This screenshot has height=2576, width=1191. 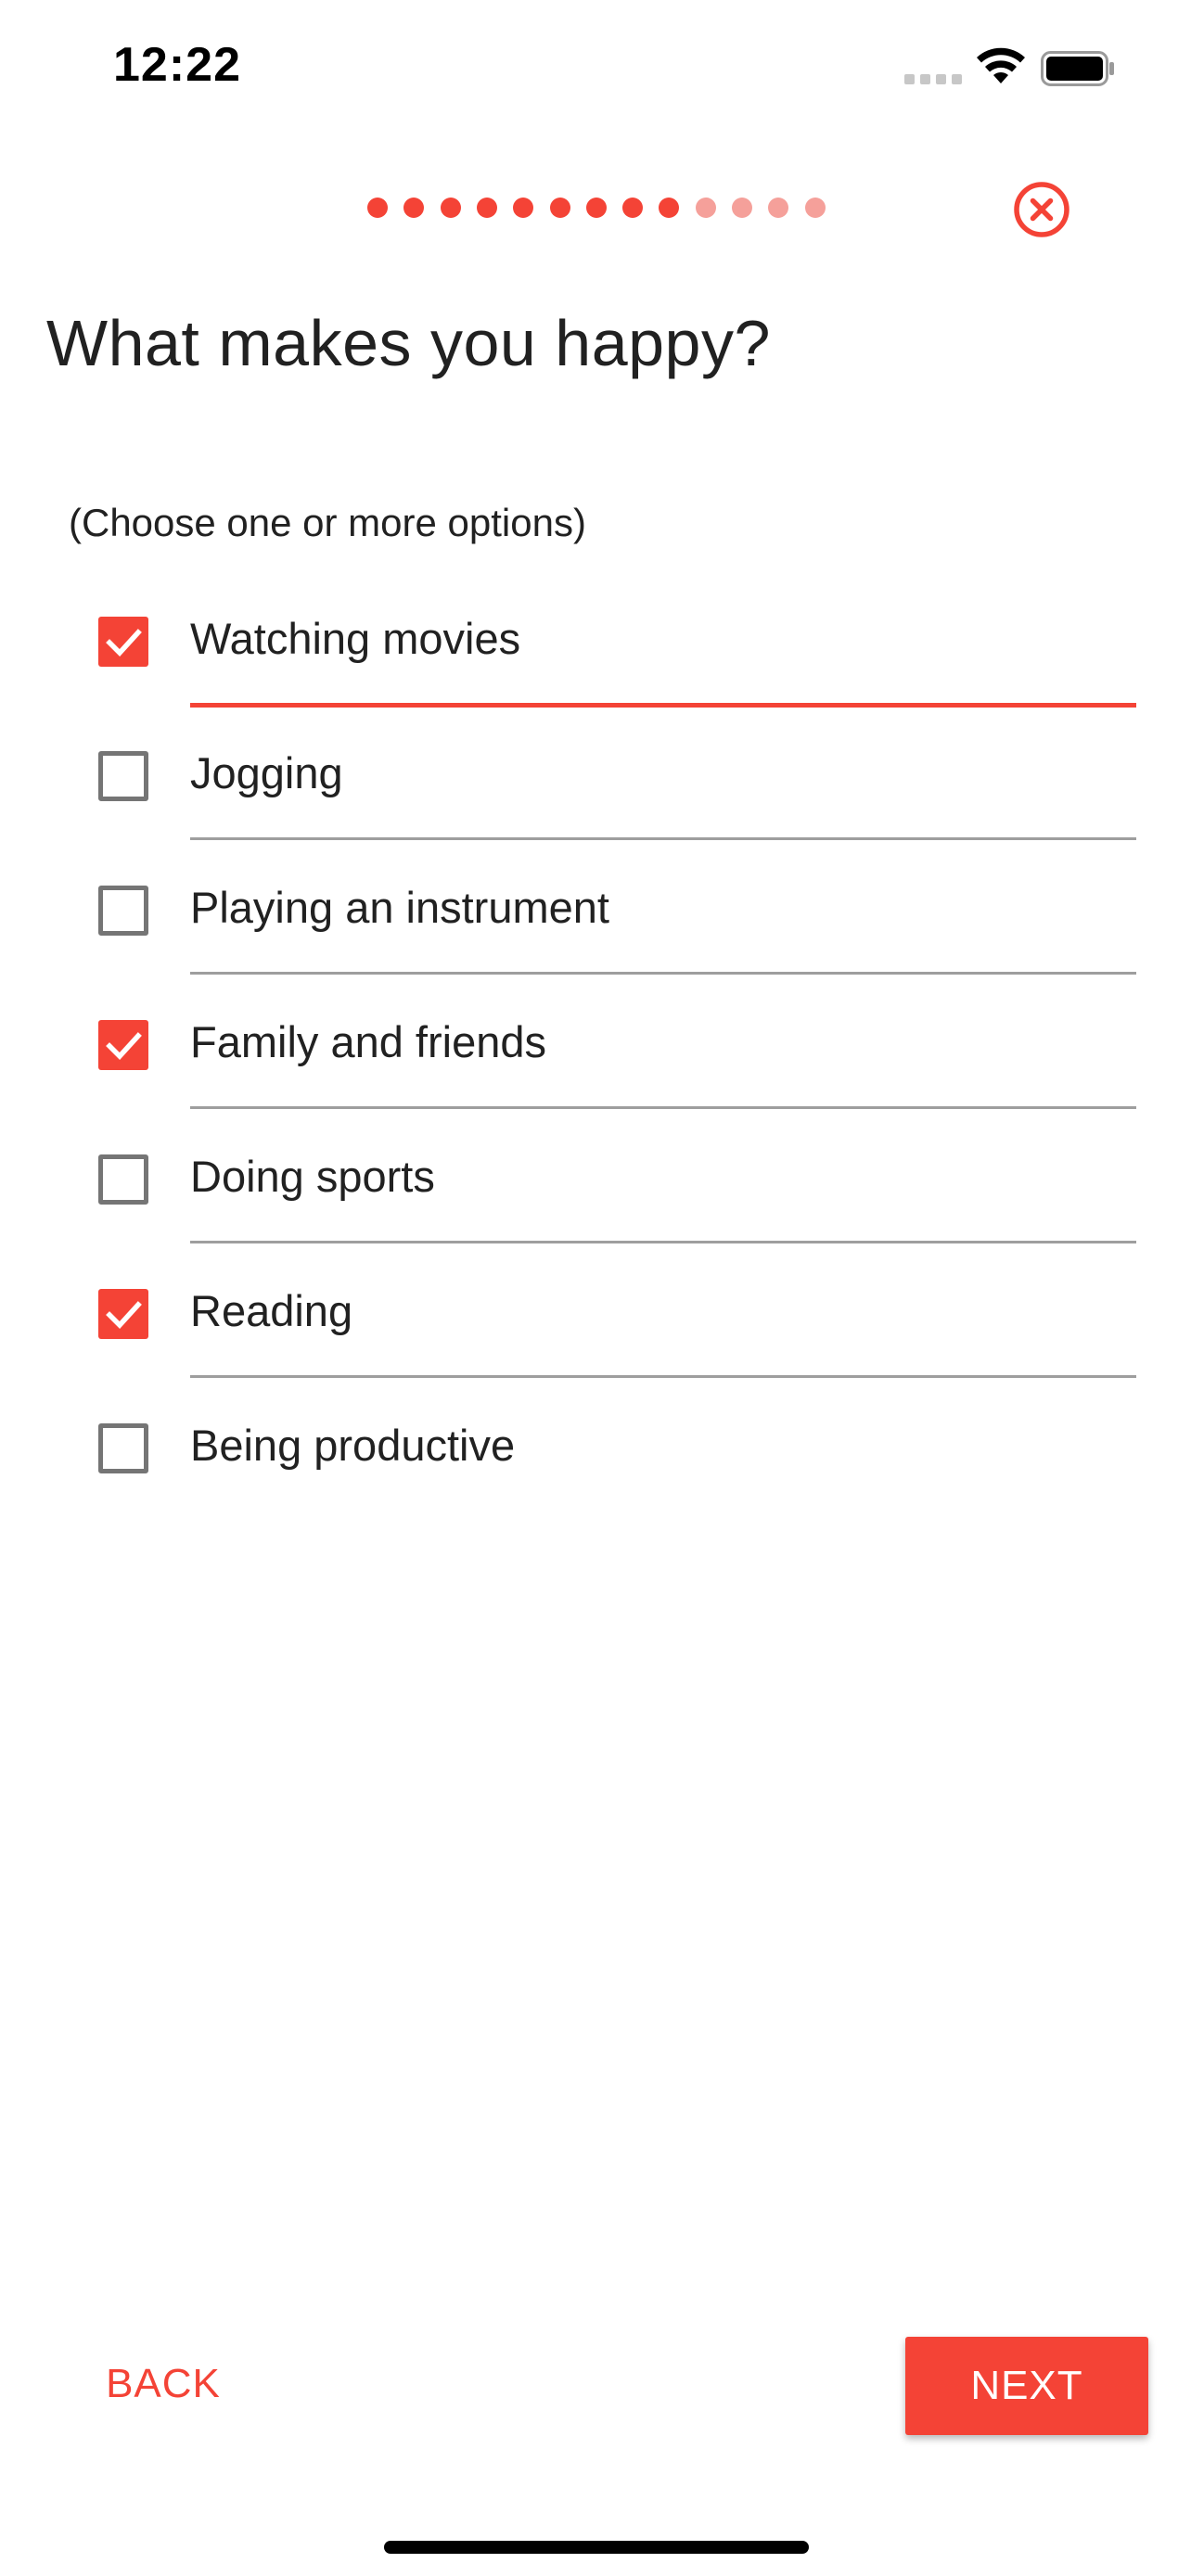 I want to click on cellular-signal-icon, so click(x=933, y=79).